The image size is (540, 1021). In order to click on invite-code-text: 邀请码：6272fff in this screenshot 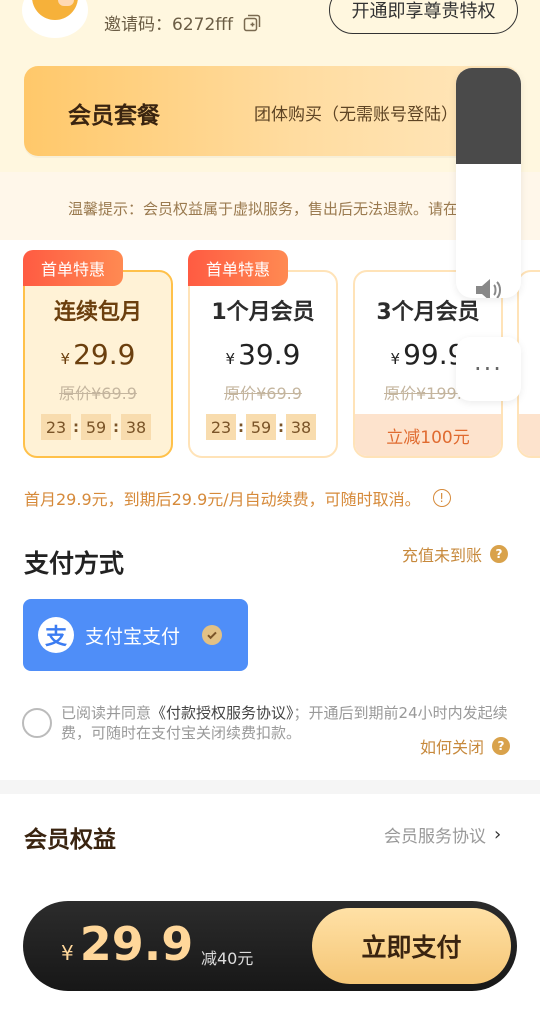, I will do `click(168, 25)`.